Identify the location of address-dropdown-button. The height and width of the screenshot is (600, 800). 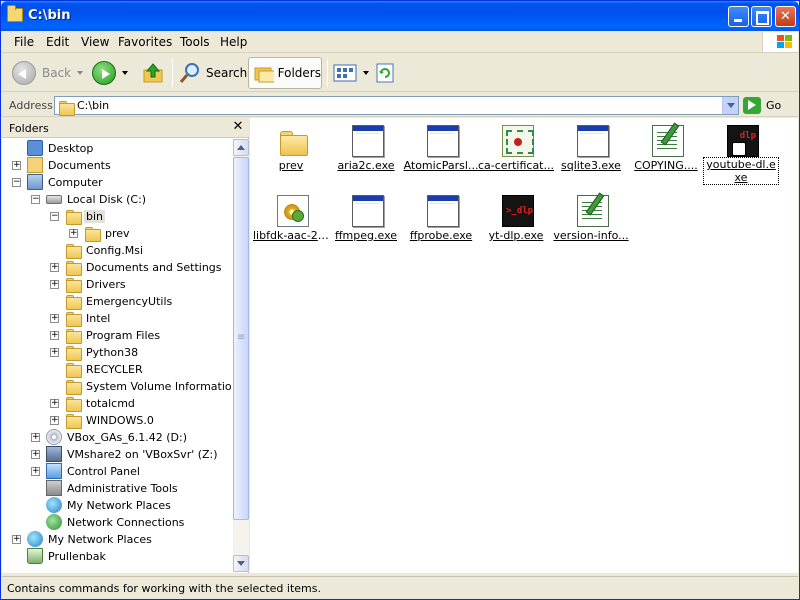
(730, 105).